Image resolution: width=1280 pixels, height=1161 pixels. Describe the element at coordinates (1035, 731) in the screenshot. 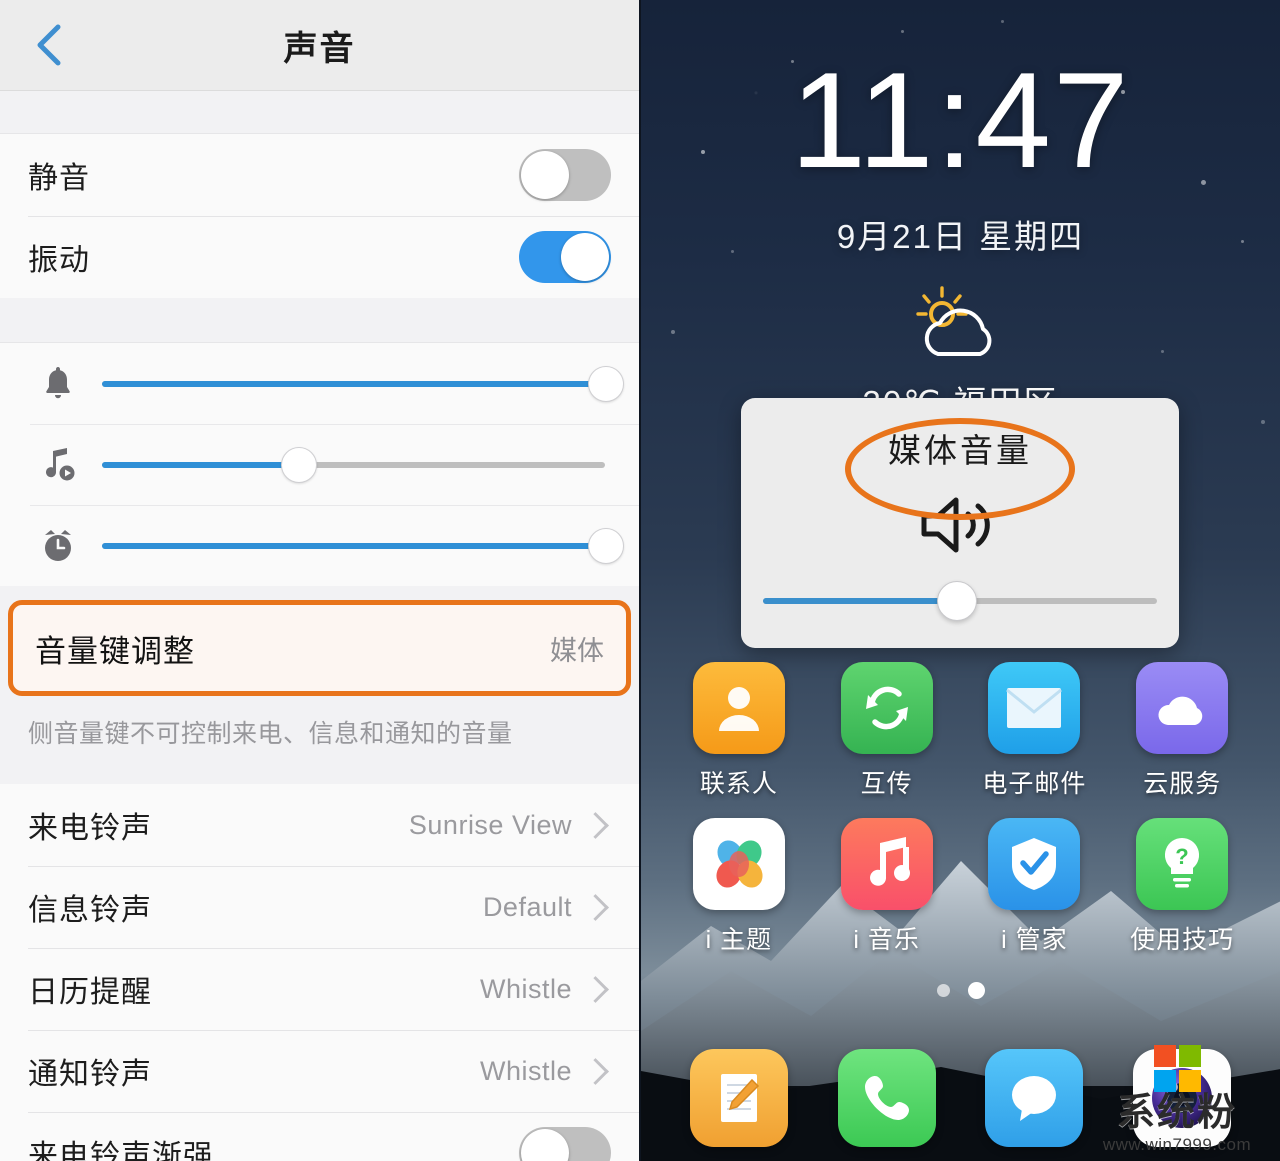

I see `app-email: 电子邮件` at that location.